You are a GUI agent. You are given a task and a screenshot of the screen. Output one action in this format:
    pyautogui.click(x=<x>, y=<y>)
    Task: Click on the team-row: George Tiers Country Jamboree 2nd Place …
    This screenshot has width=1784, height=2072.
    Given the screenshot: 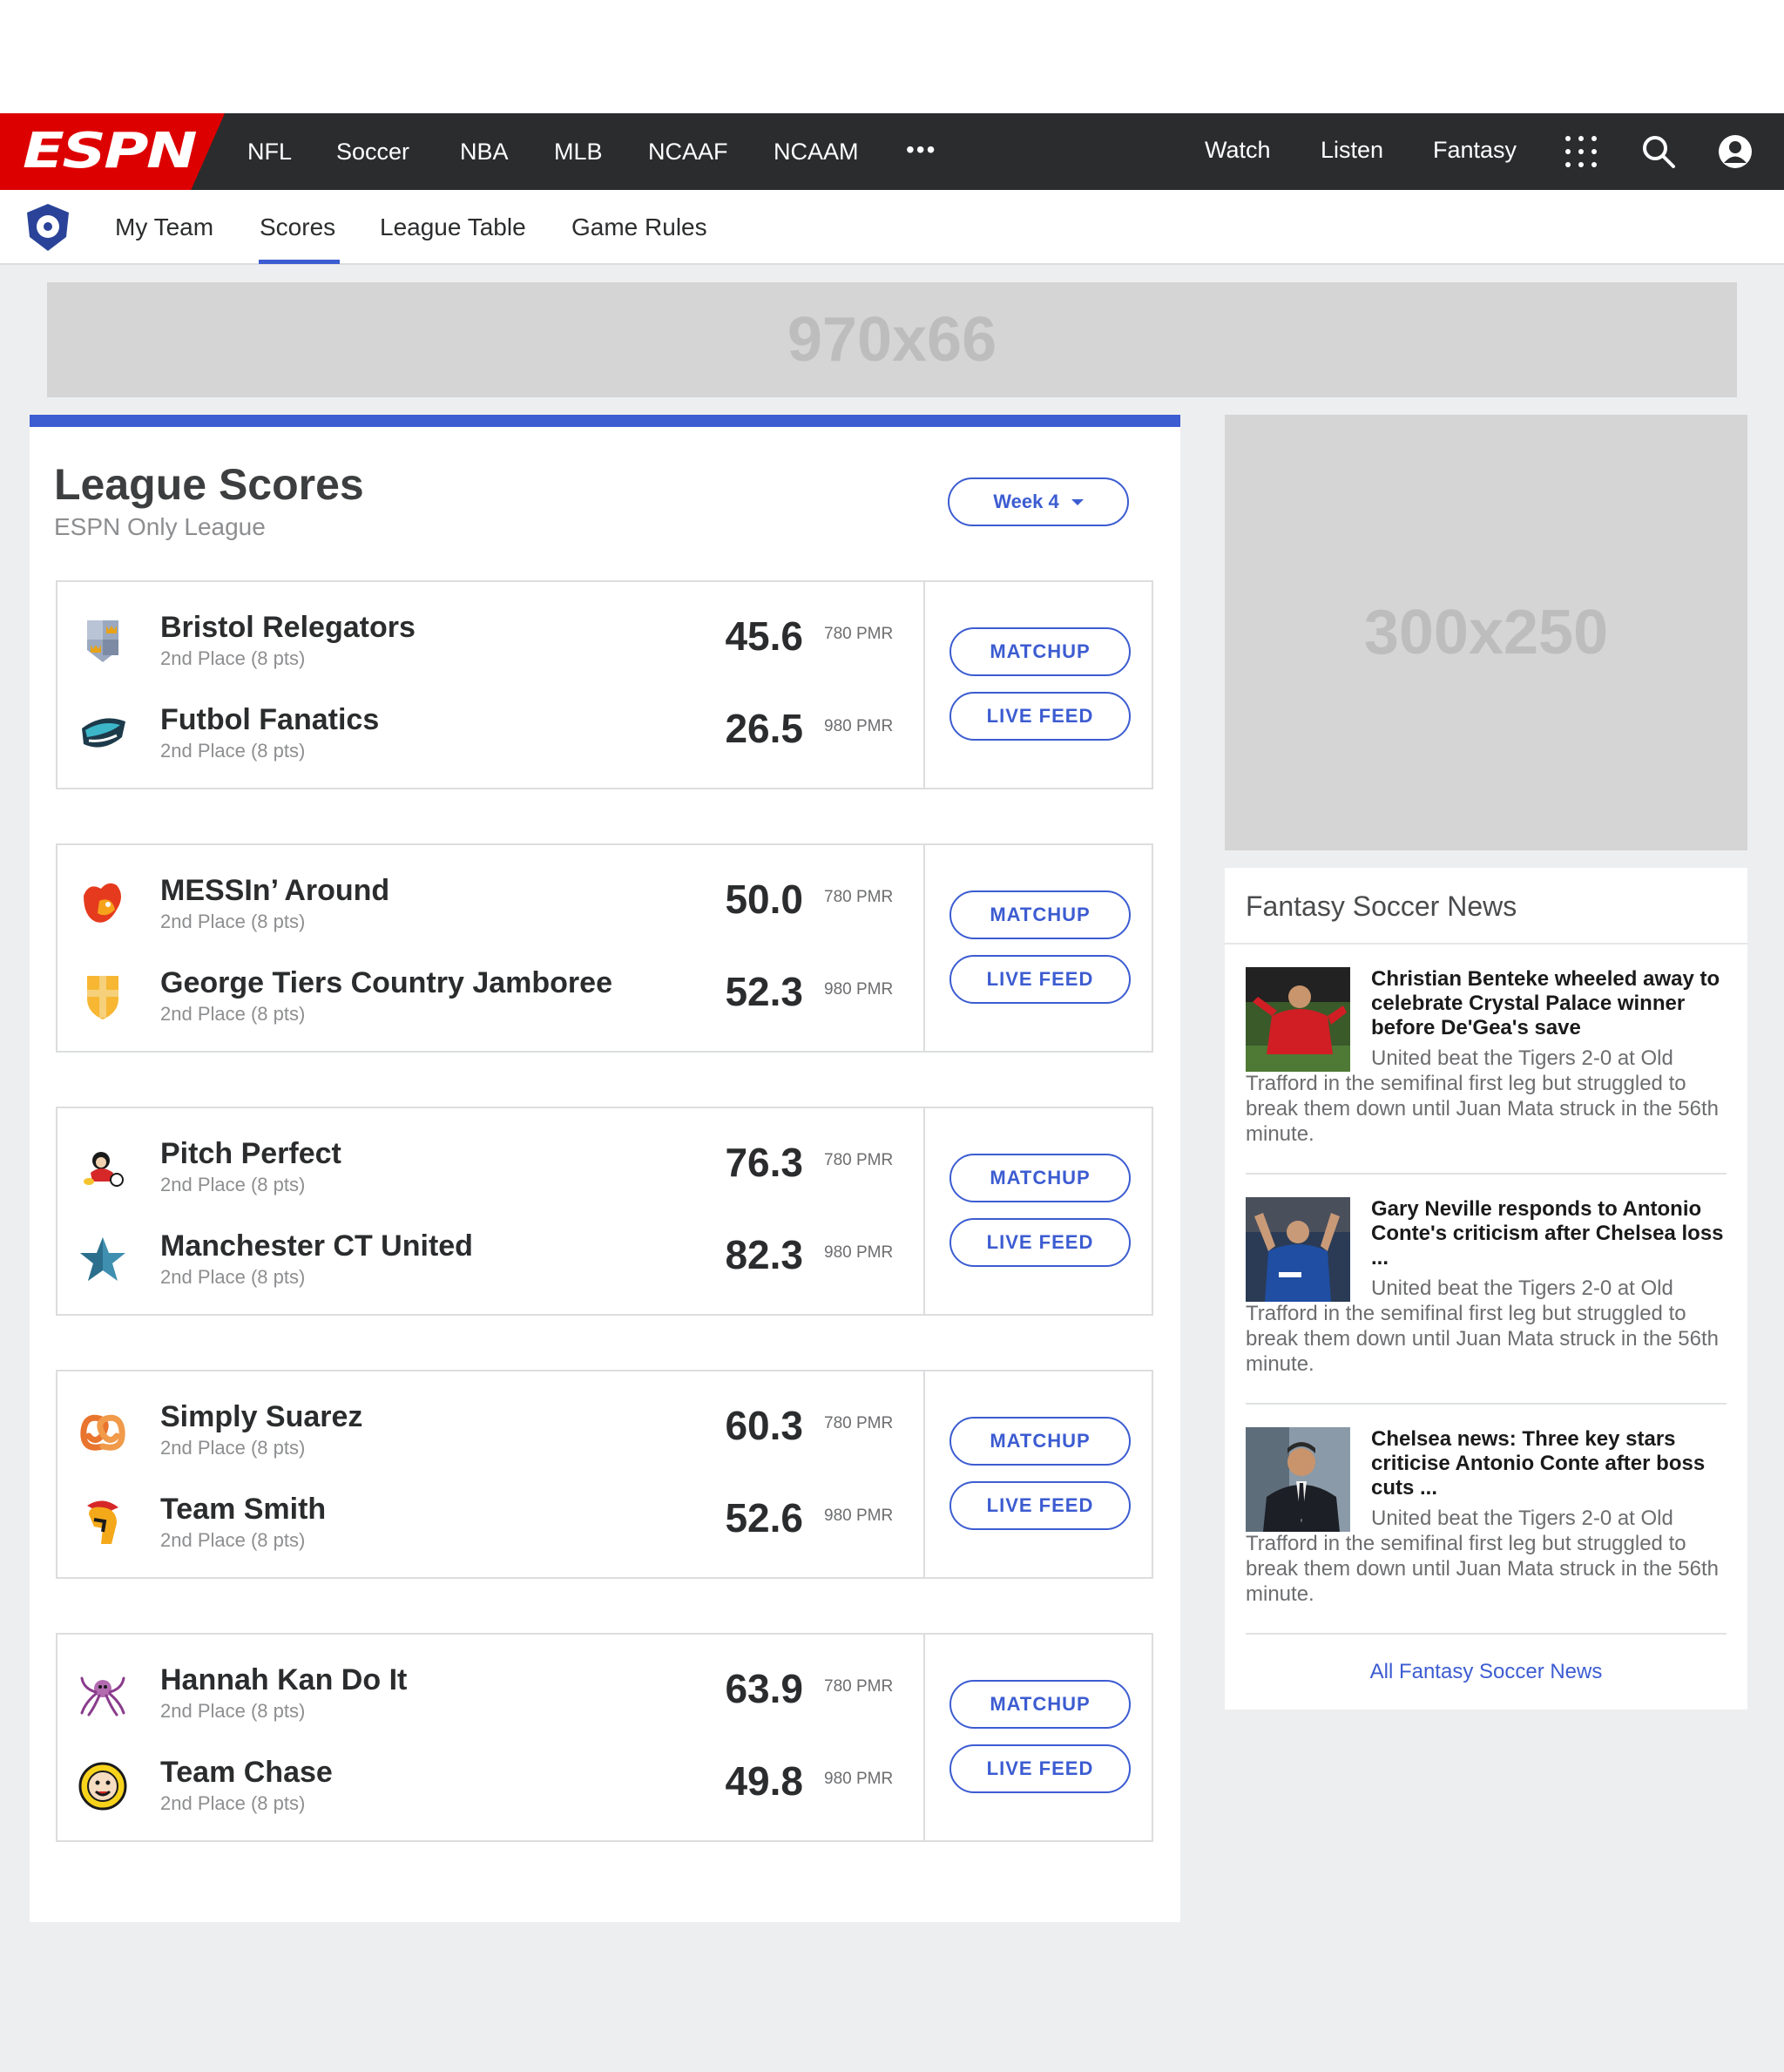 What is the action you would take?
    pyautogui.click(x=490, y=995)
    